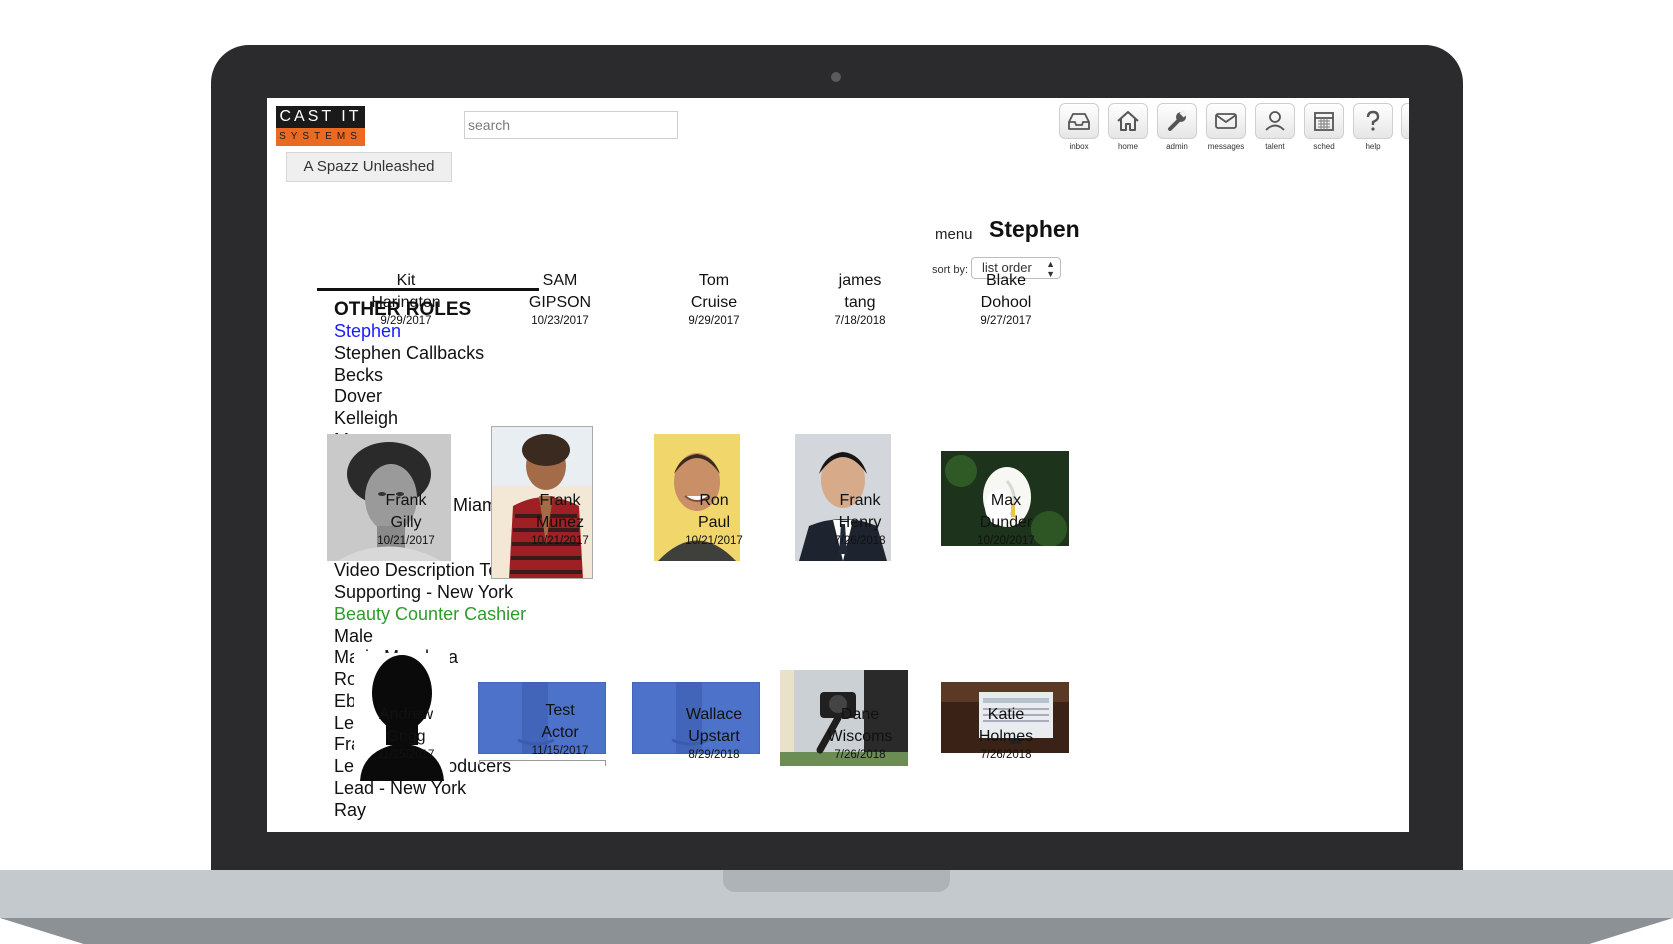 The width and height of the screenshot is (1673, 944). I want to click on logo-text-bottom: SYSTEMS, so click(320, 137).